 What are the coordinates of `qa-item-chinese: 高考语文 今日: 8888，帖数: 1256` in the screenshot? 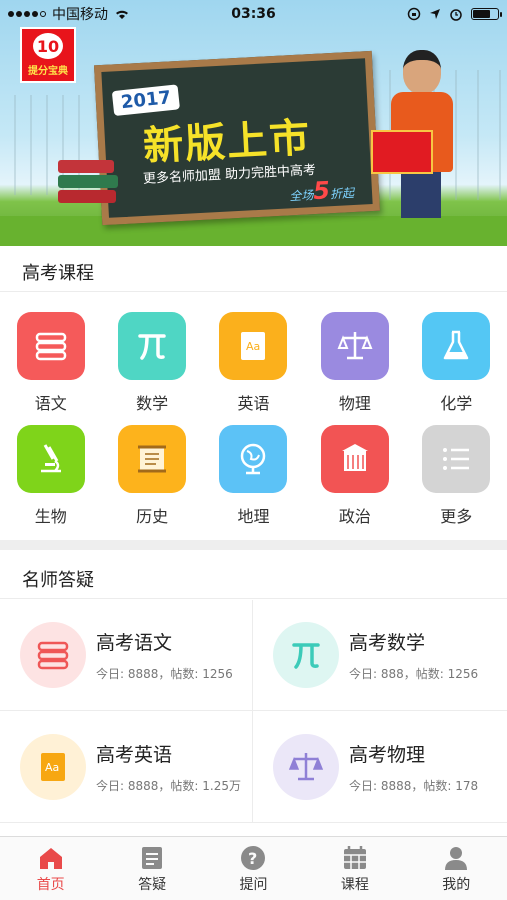 It's located at (126, 655).